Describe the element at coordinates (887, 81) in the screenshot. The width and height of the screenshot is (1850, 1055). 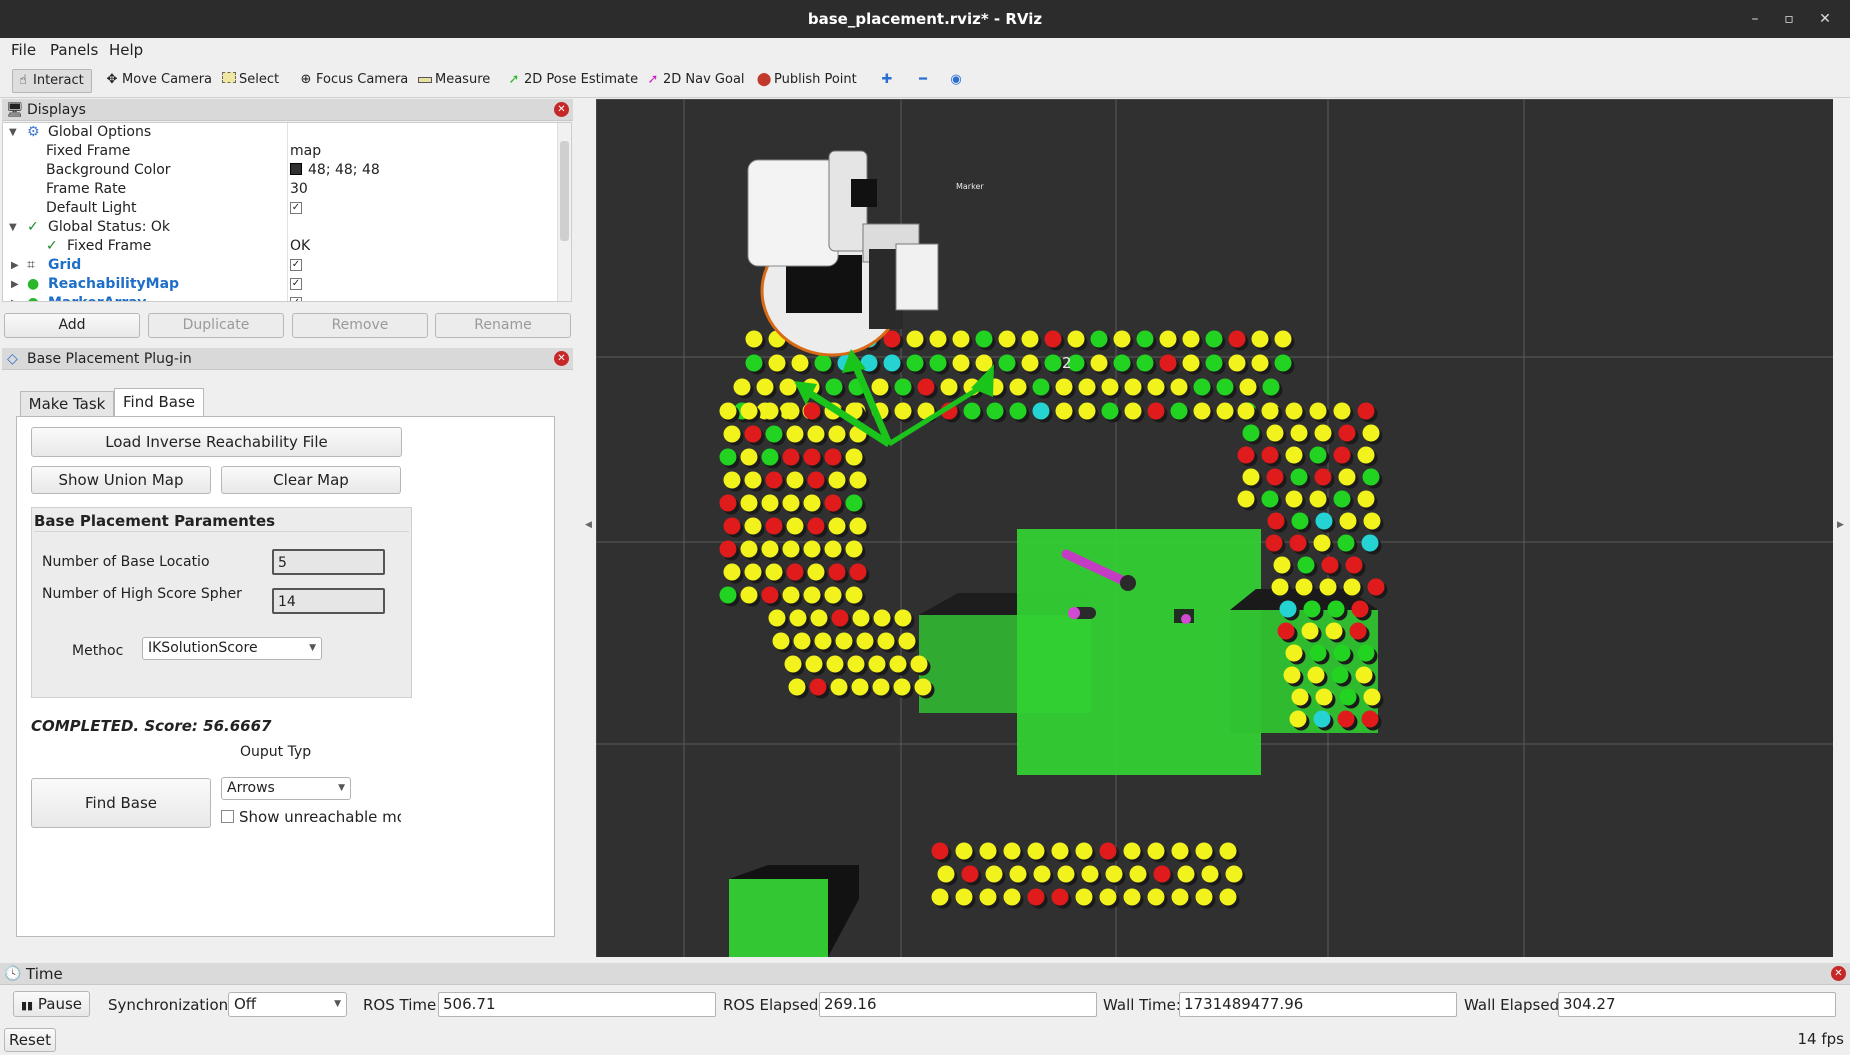
I see `add-tool-button: ✚` at that location.